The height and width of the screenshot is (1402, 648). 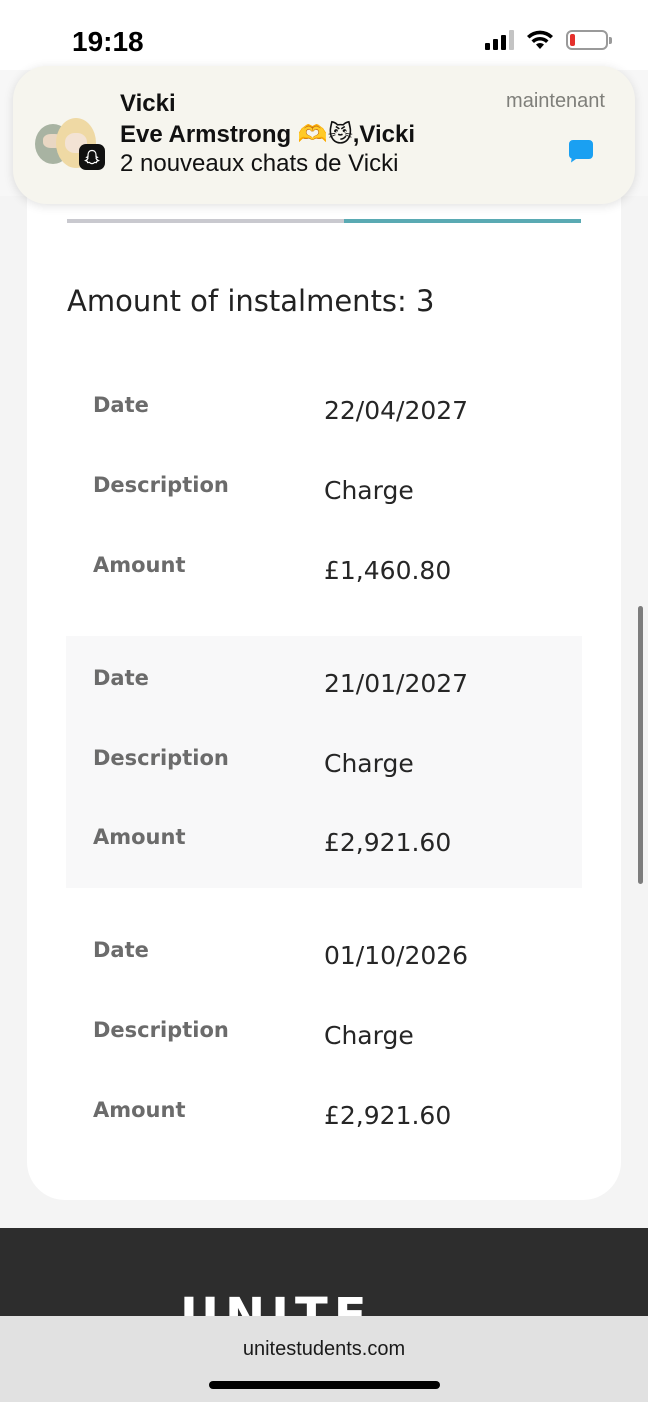 I want to click on amount-value: £1,460.80, so click(x=388, y=570).